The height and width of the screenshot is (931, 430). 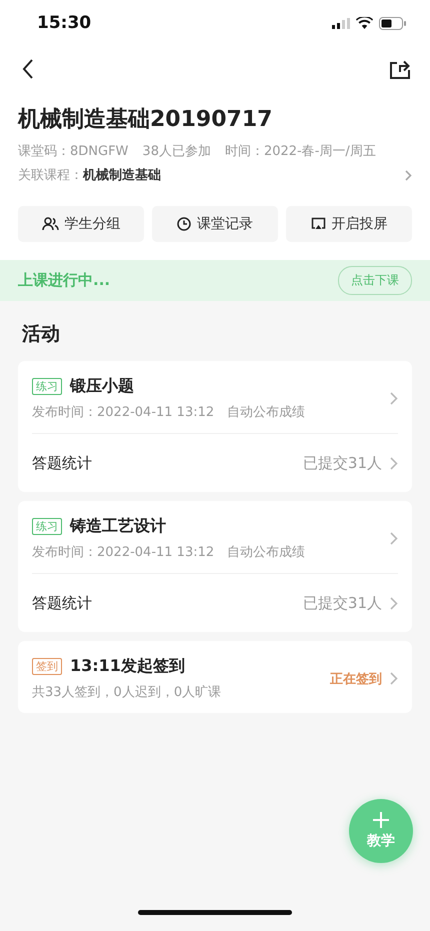 I want to click on status-time: 15:30, so click(x=64, y=23).